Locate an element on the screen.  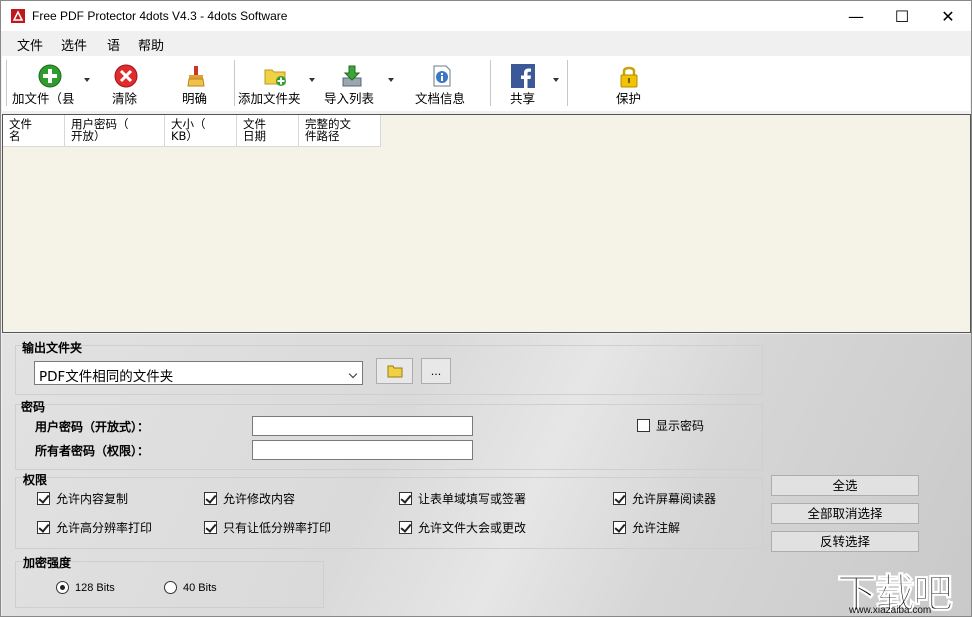
menu-help: 帮助 is located at coordinates (151, 44).